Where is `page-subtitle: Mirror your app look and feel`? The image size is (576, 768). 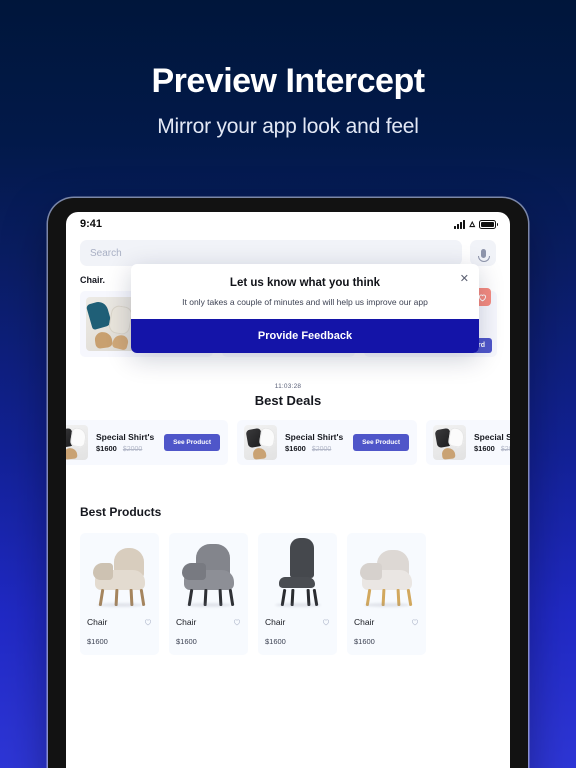 page-subtitle: Mirror your app look and feel is located at coordinates (288, 126).